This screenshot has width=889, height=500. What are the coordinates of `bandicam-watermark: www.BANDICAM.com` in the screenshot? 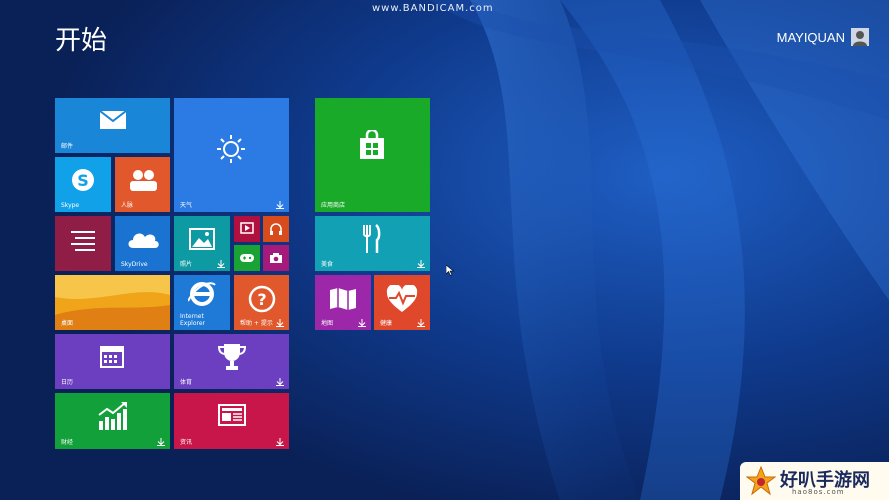 It's located at (433, 8).